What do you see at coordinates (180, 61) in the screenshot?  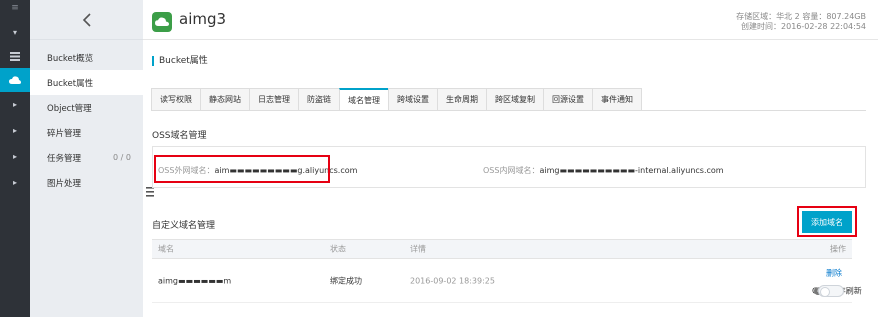 I see `section-title: Bucket属性` at bounding box center [180, 61].